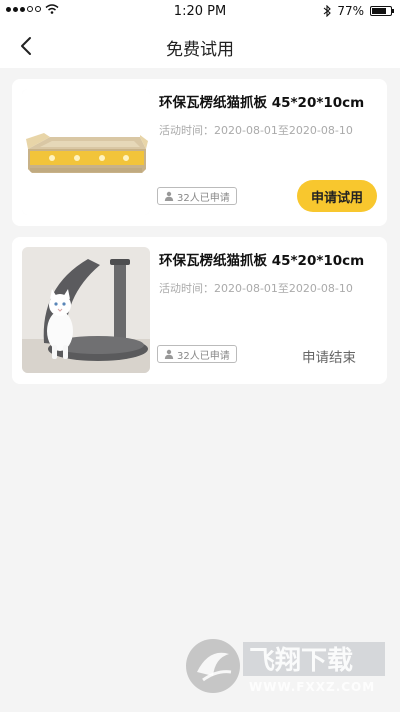 The image size is (400, 712). Describe the element at coordinates (329, 358) in the screenshot. I see `application-ended-label: 申请结束` at that location.